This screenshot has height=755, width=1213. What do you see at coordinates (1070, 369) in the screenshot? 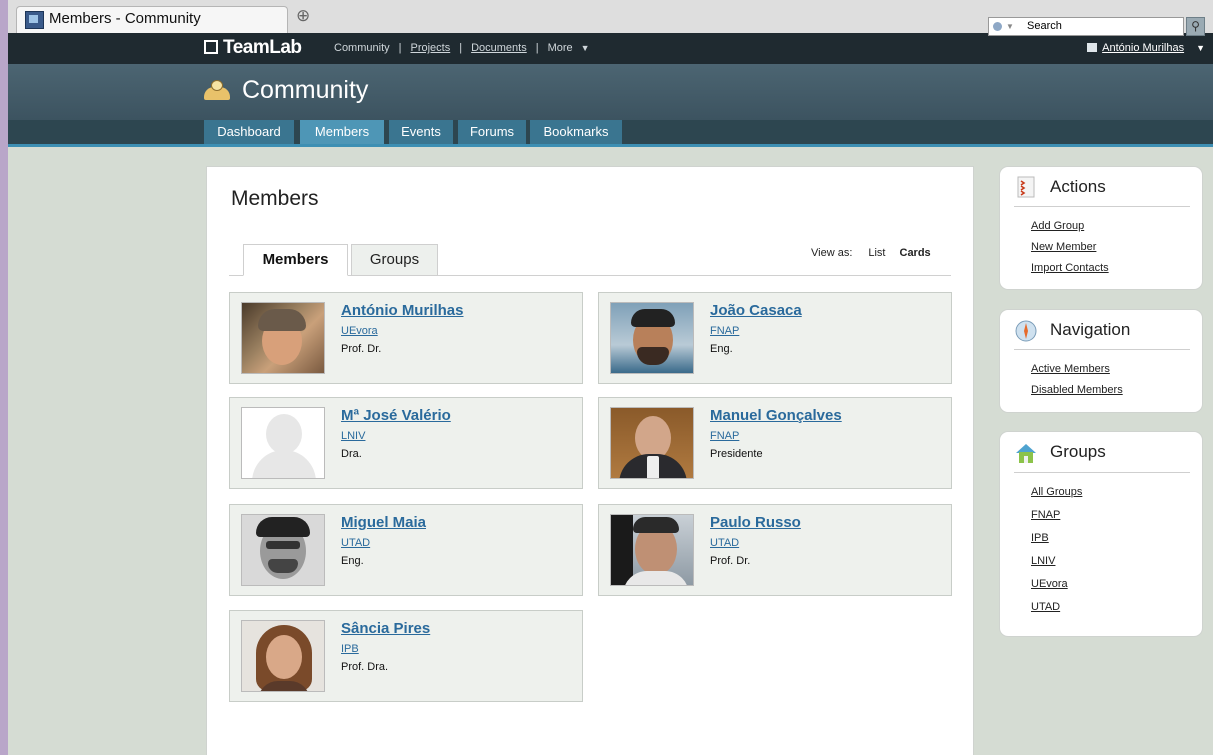
I see `active-members-link: Active Members` at bounding box center [1070, 369].